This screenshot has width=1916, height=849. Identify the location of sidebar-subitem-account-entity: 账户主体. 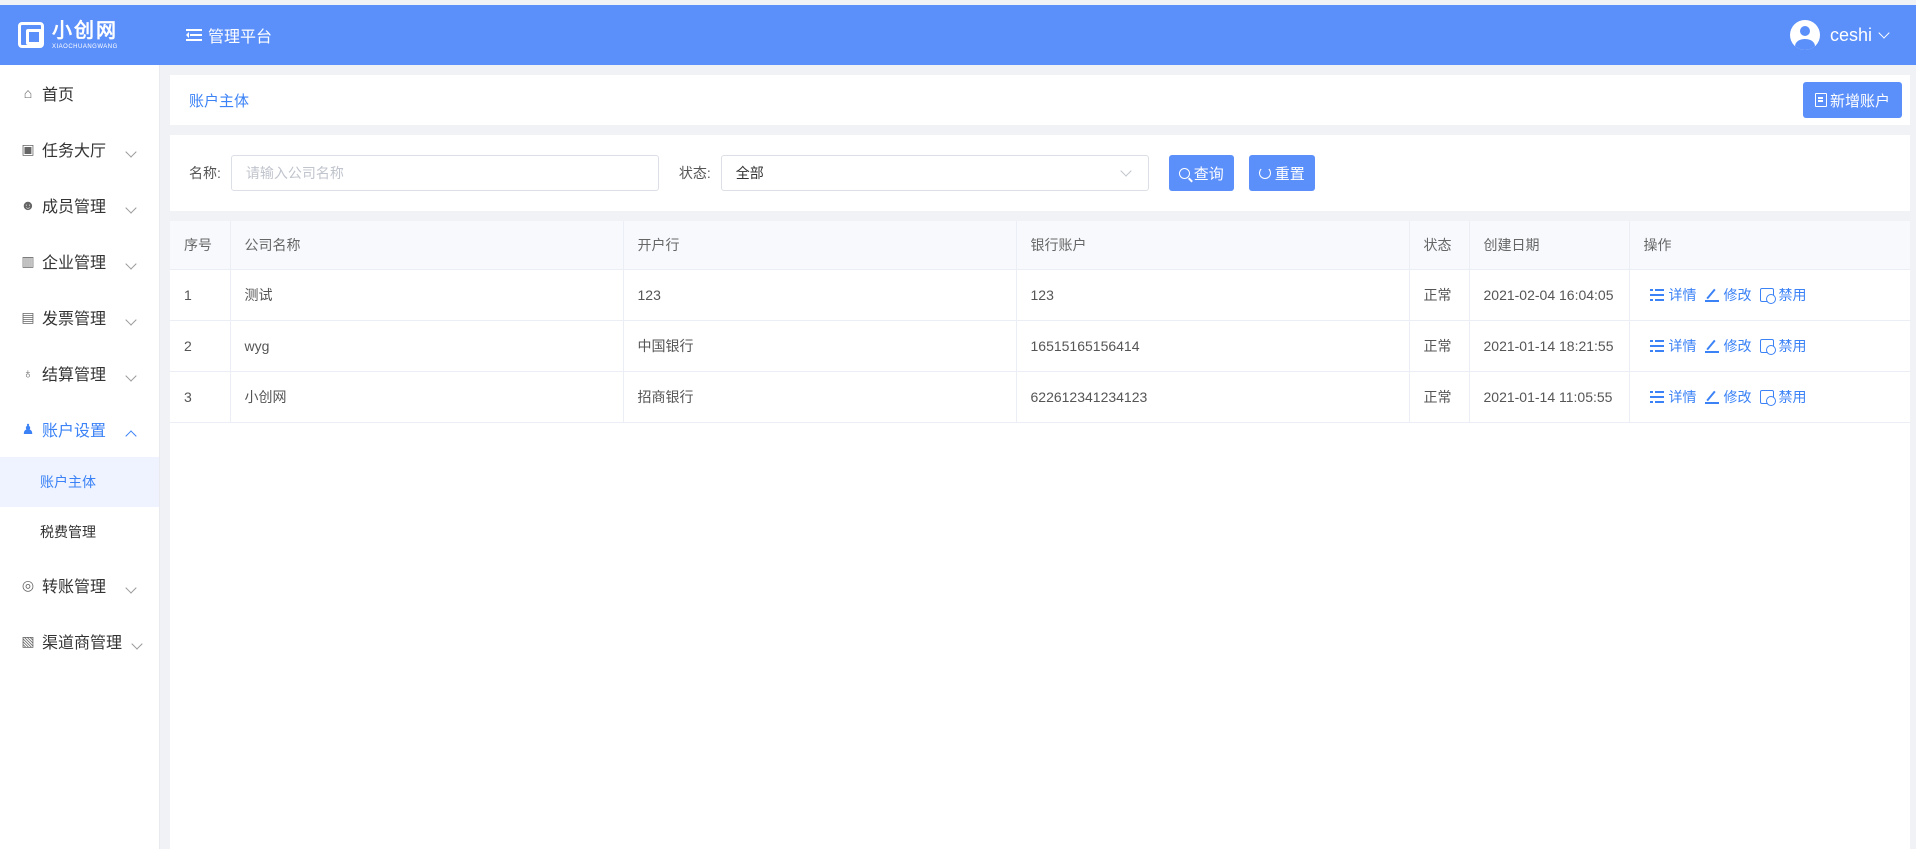
(79, 482).